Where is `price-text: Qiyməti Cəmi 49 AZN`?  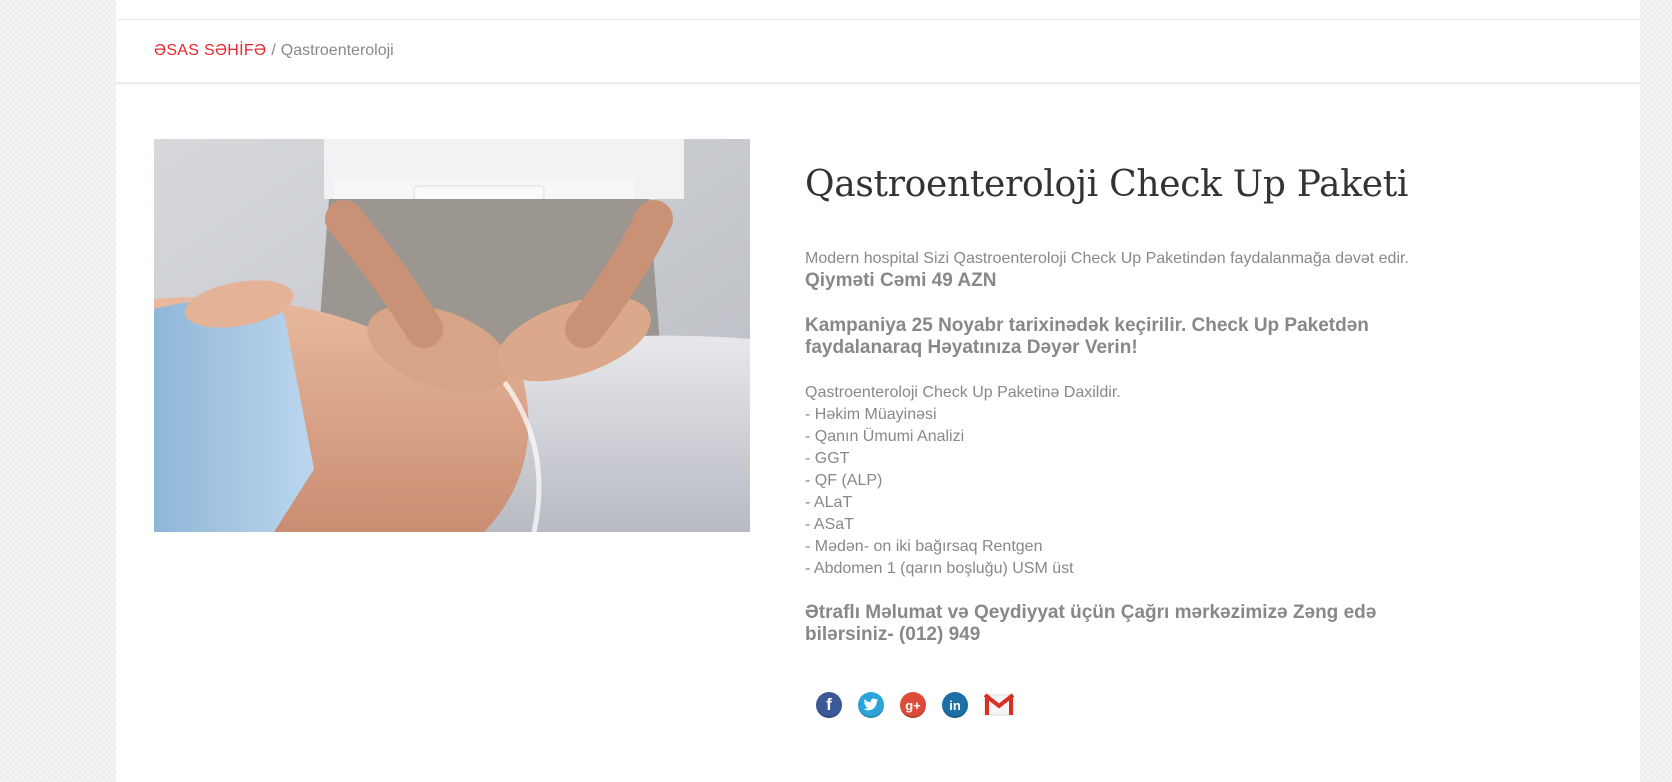 price-text: Qiyməti Cəmi 49 AZN is located at coordinates (901, 280).